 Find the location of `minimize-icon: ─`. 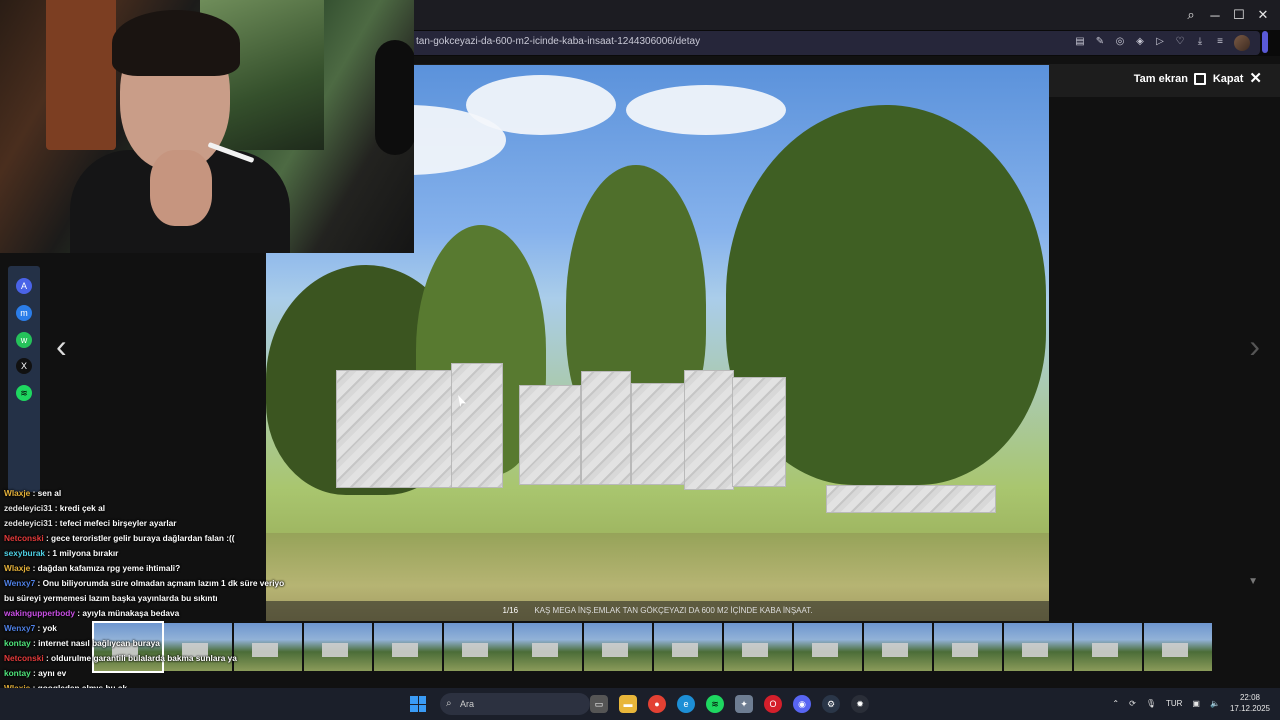

minimize-icon: ─ is located at coordinates (1215, 15).